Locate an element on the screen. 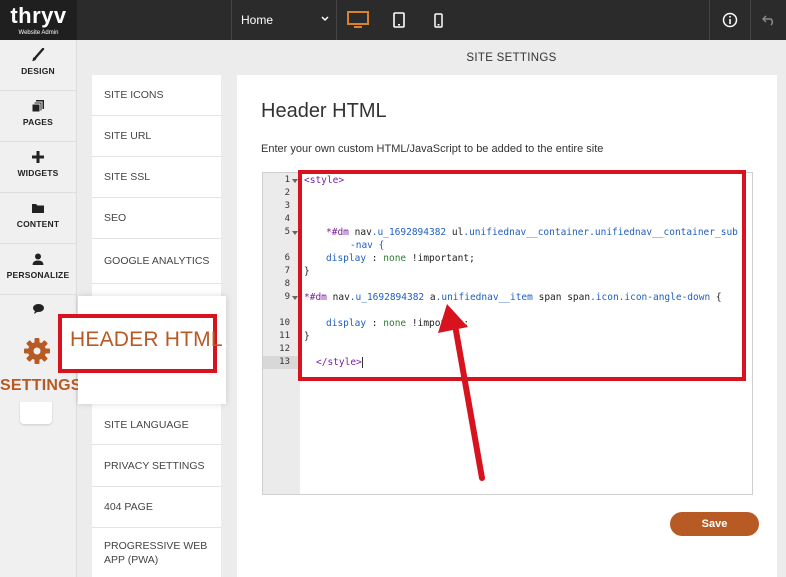 The height and width of the screenshot is (577, 786). editor-gutter: 1 2 3 4 5 6 7 8 9 10 11 12 13 is located at coordinates (281, 333).